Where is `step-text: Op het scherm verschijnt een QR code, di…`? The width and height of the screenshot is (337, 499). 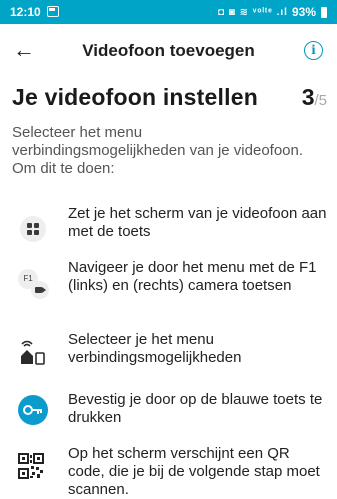
step-text: Op het scherm verschijnt een QR code, di… is located at coordinates (194, 471).